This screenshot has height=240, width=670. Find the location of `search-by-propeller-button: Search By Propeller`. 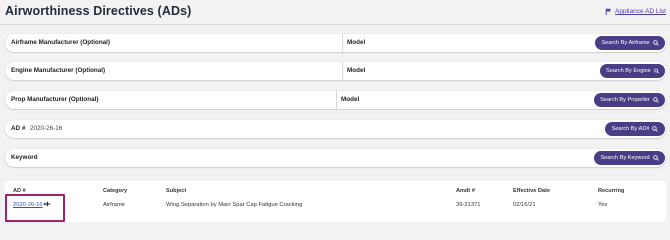

search-by-propeller-button: Search By Propeller is located at coordinates (629, 100).